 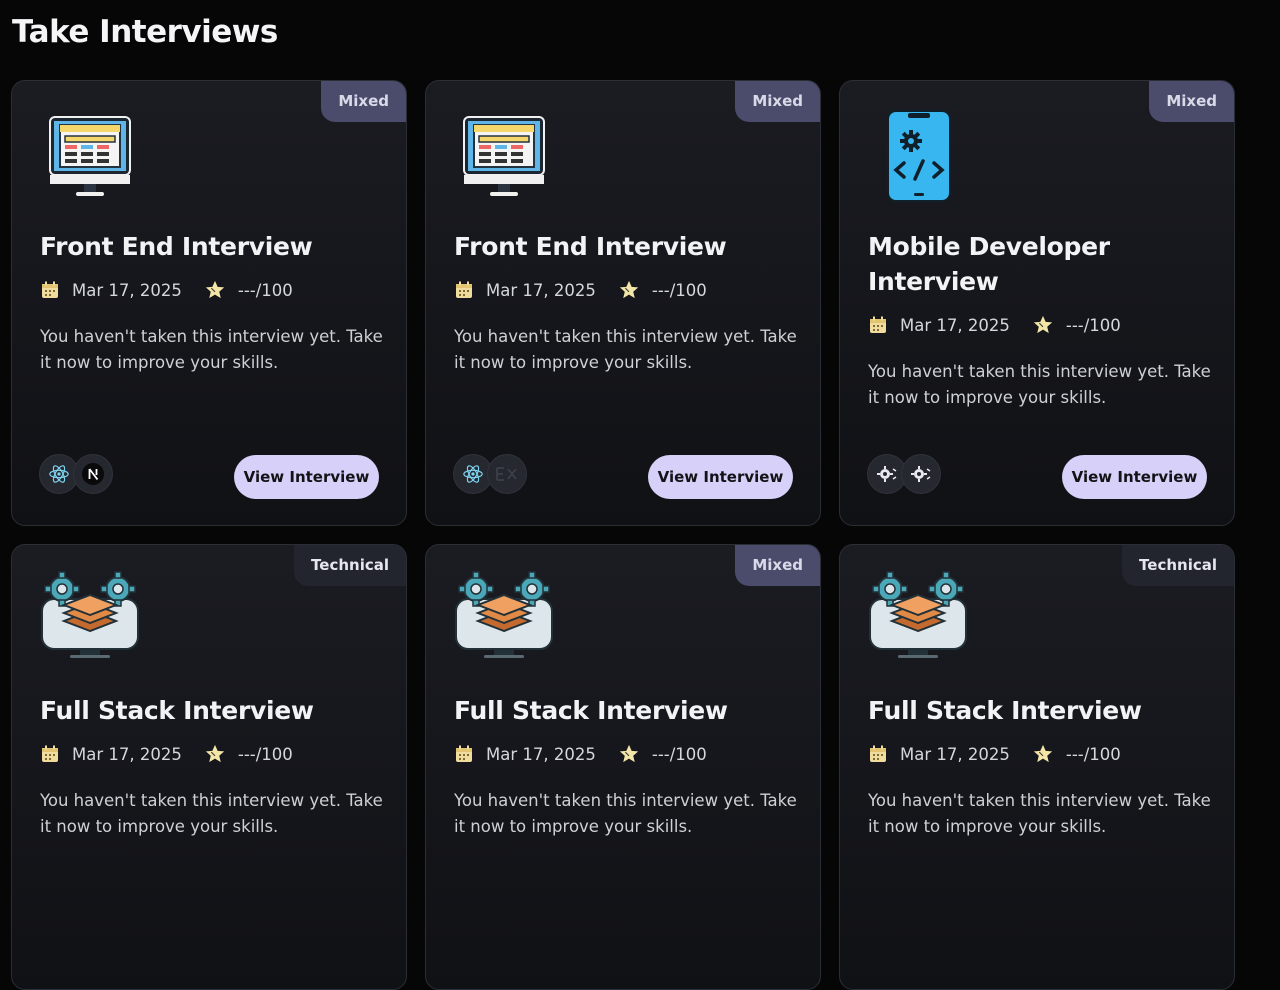 I want to click on nextjs-icon, so click(x=93, y=474).